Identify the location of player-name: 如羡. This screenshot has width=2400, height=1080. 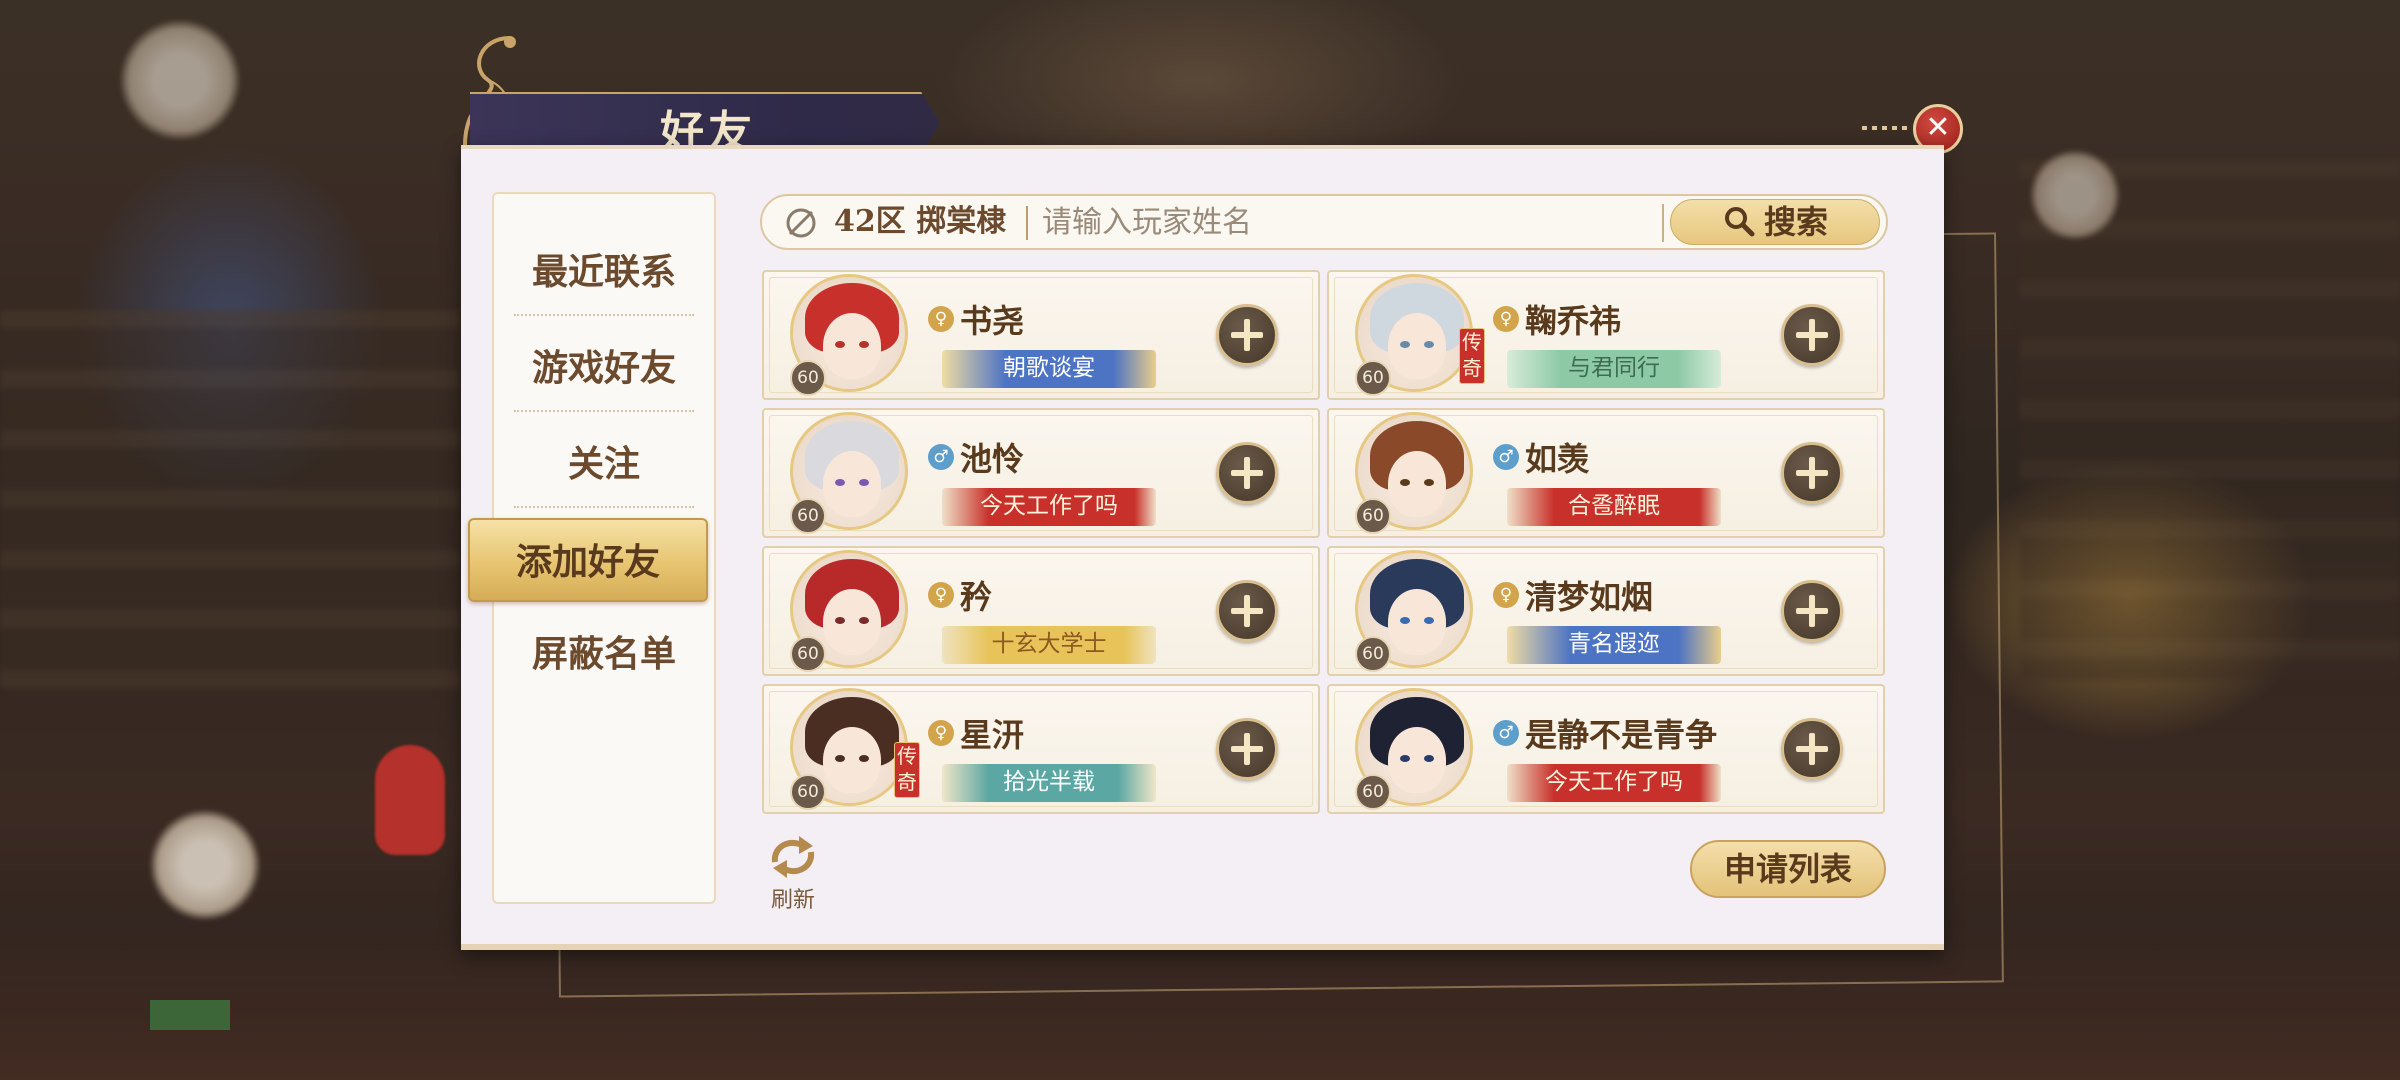
(1557, 459).